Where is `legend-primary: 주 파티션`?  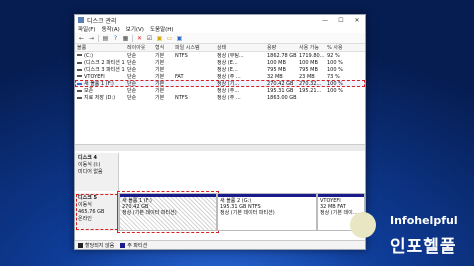 legend-primary: 주 파티션 is located at coordinates (133, 245).